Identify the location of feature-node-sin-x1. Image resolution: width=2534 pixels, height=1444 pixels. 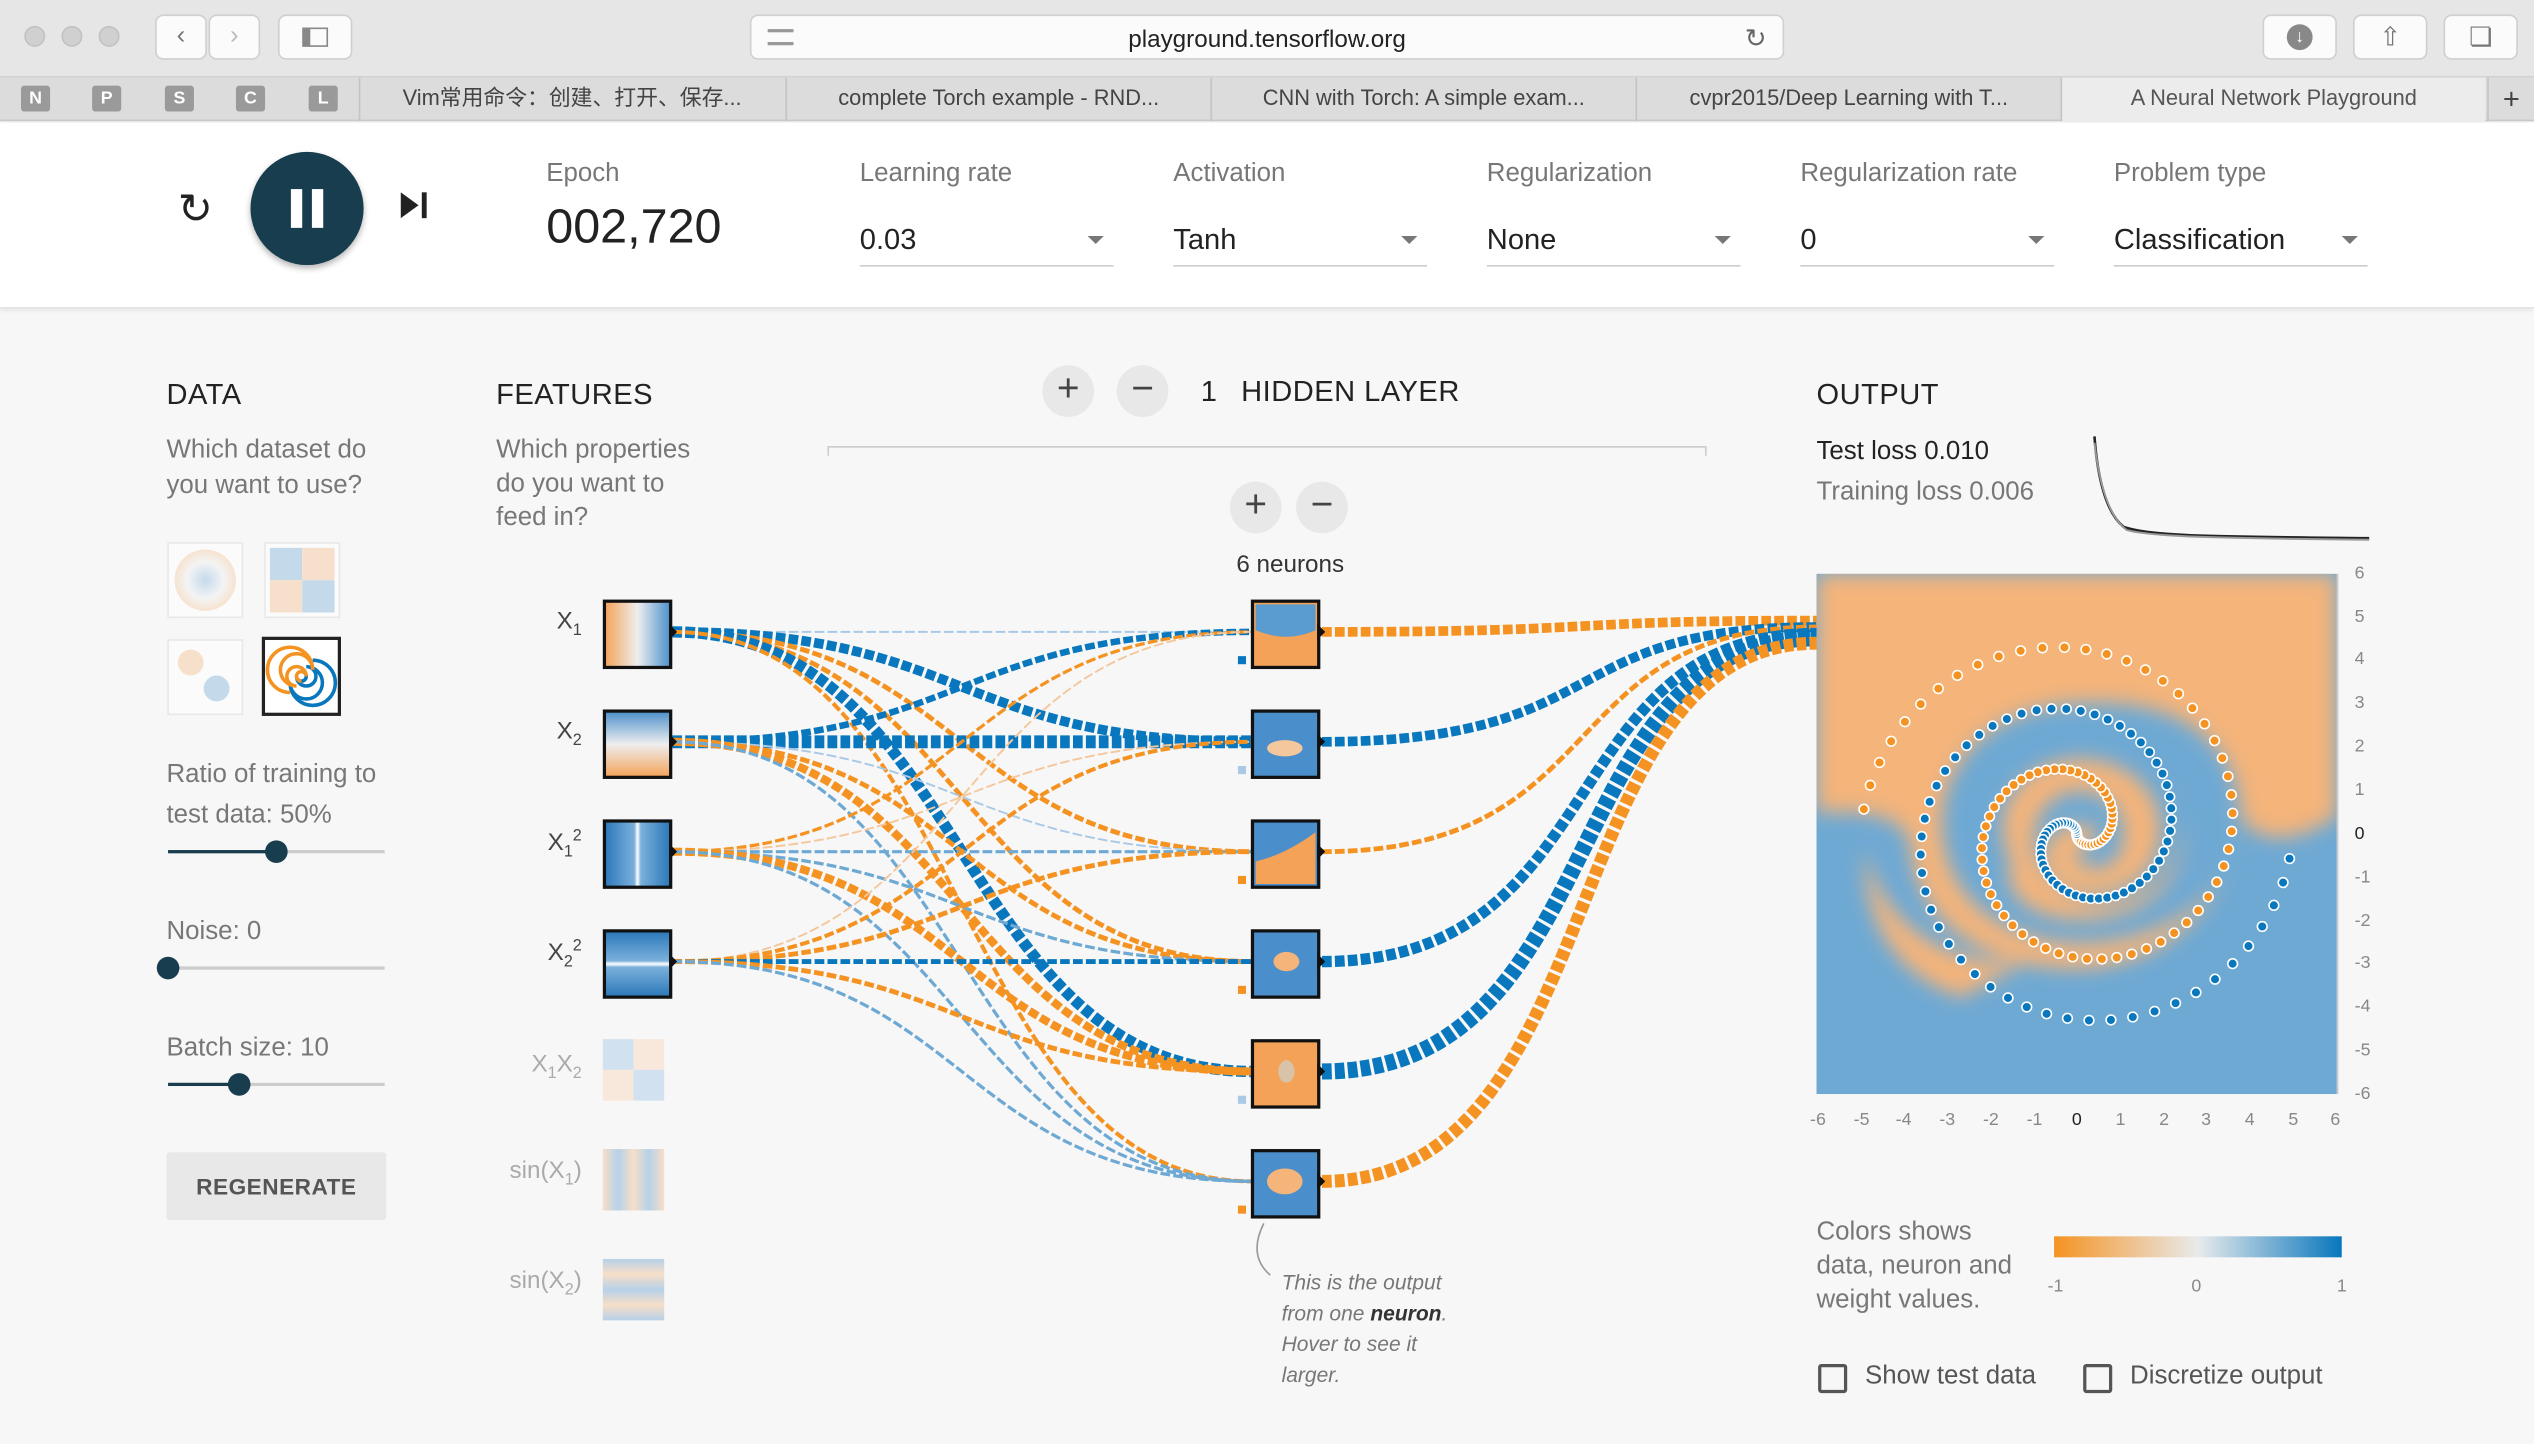
(633, 1180).